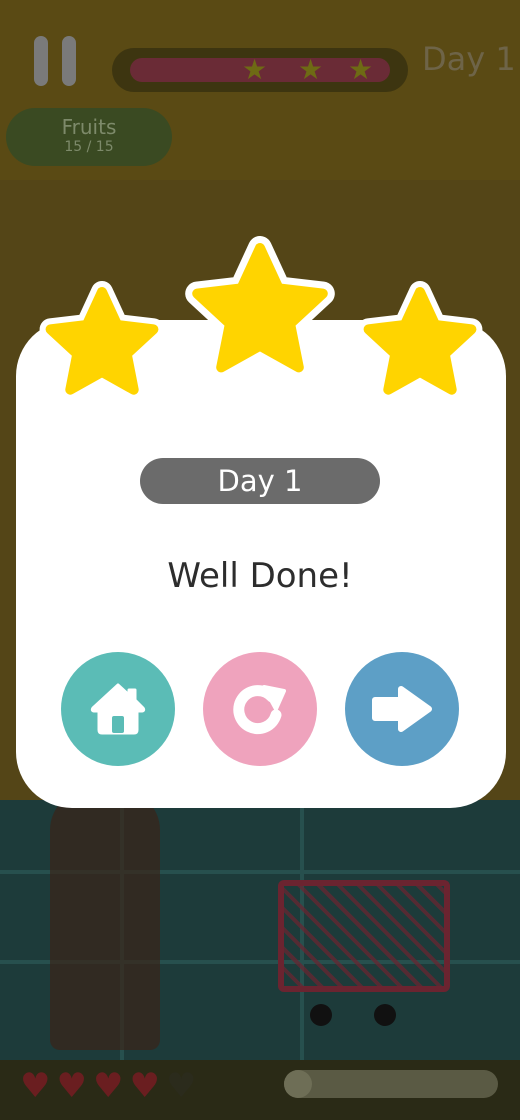 The width and height of the screenshot is (520, 1120). I want to click on home-button, so click(118, 709).